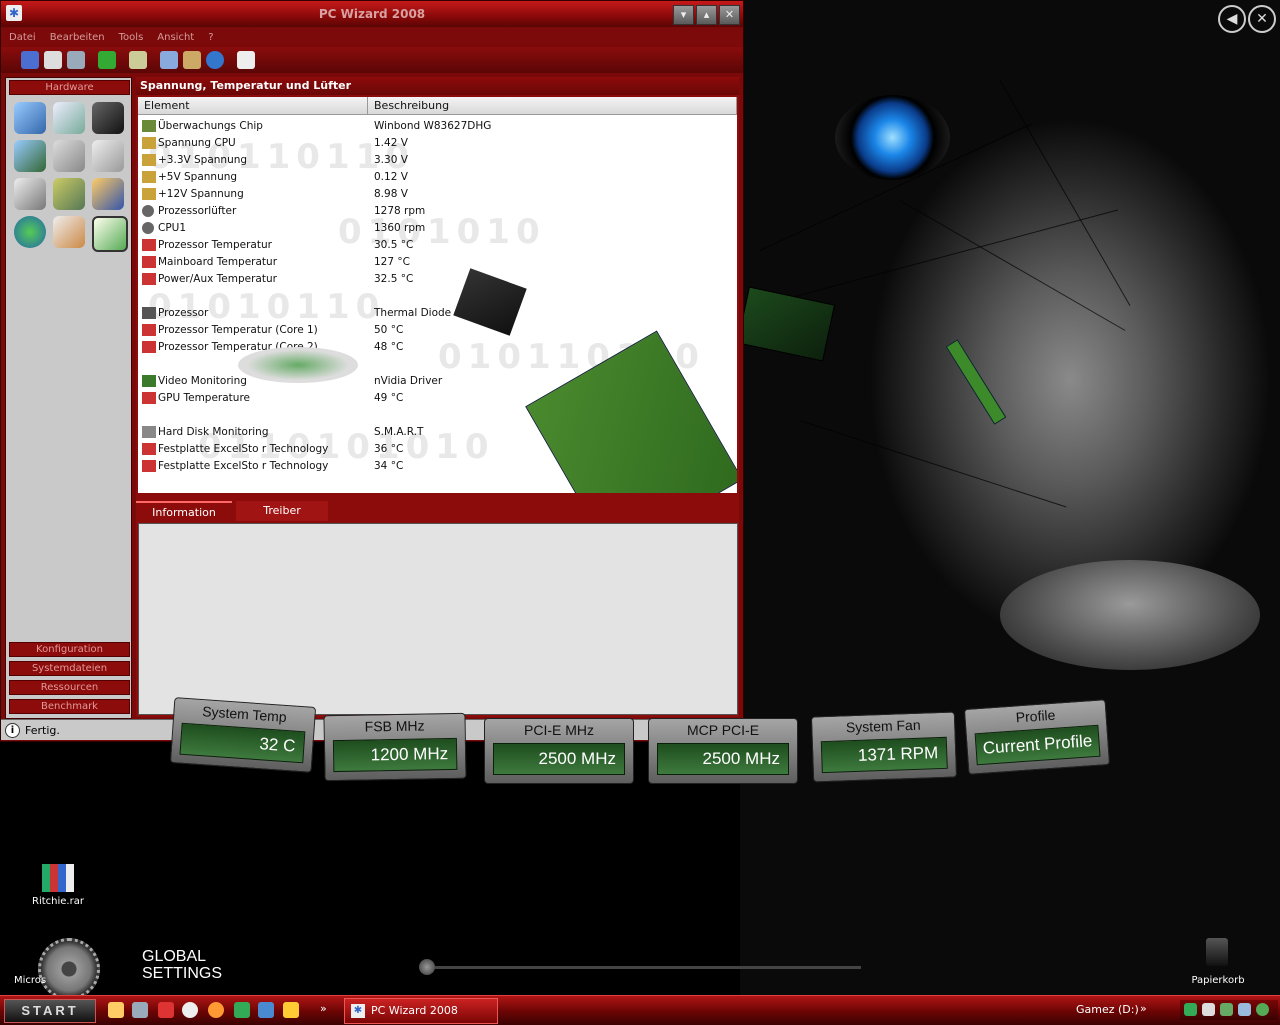 This screenshot has height=1025, width=1280. Describe the element at coordinates (238, 330) in the screenshot. I see `row-element: Prozessor Temperatur (Core 1)` at that location.